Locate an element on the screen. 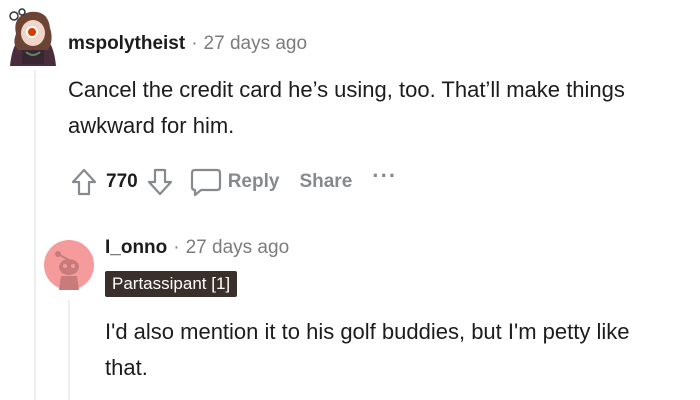 Image resolution: width=700 pixels, height=400 pixels. upvote-arrow-icon is located at coordinates (84, 182).